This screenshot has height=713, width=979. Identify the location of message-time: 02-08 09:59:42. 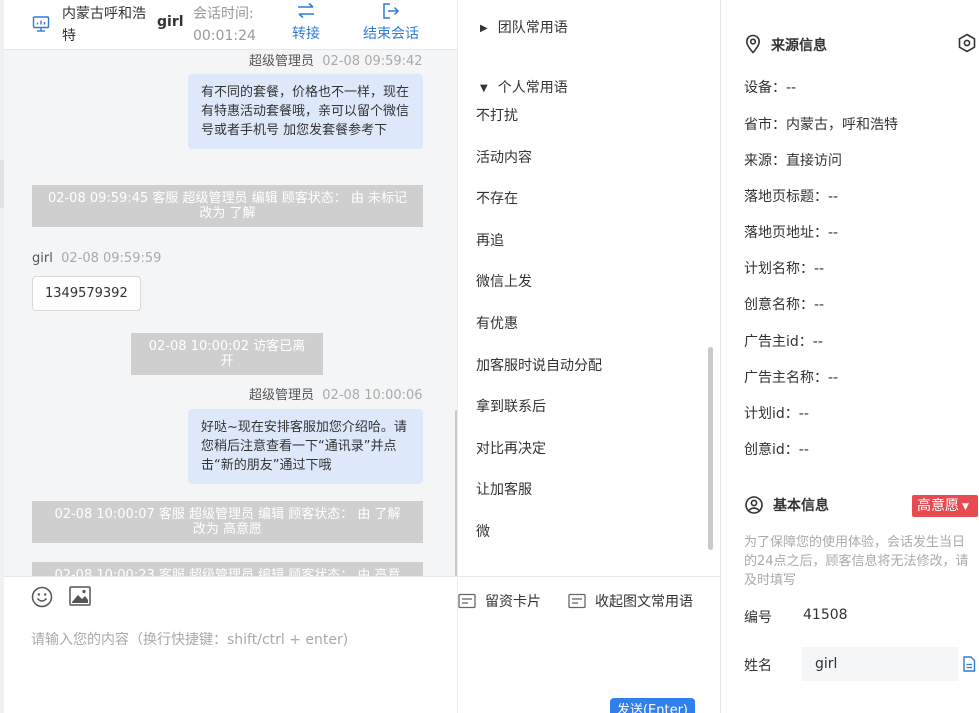
(372, 61).